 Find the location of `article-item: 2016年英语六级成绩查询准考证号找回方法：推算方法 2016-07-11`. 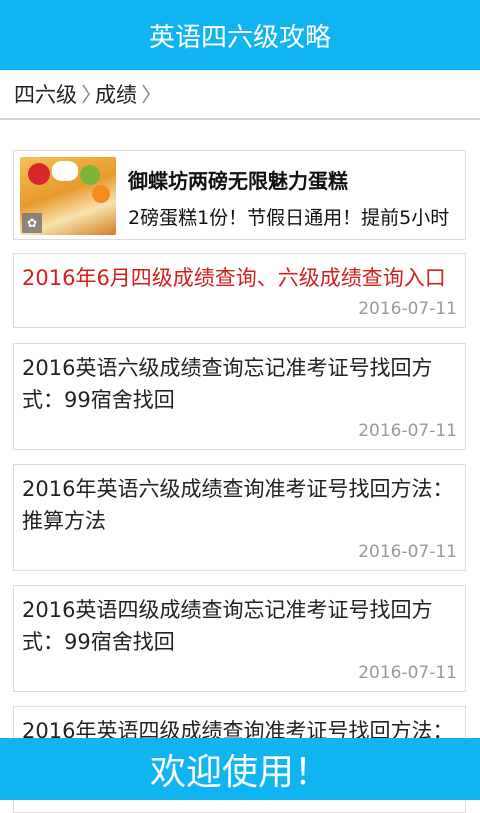

article-item: 2016年英语六级成绩查询准考证号找回方法：推算方法 2016-07-11 is located at coordinates (239, 517).